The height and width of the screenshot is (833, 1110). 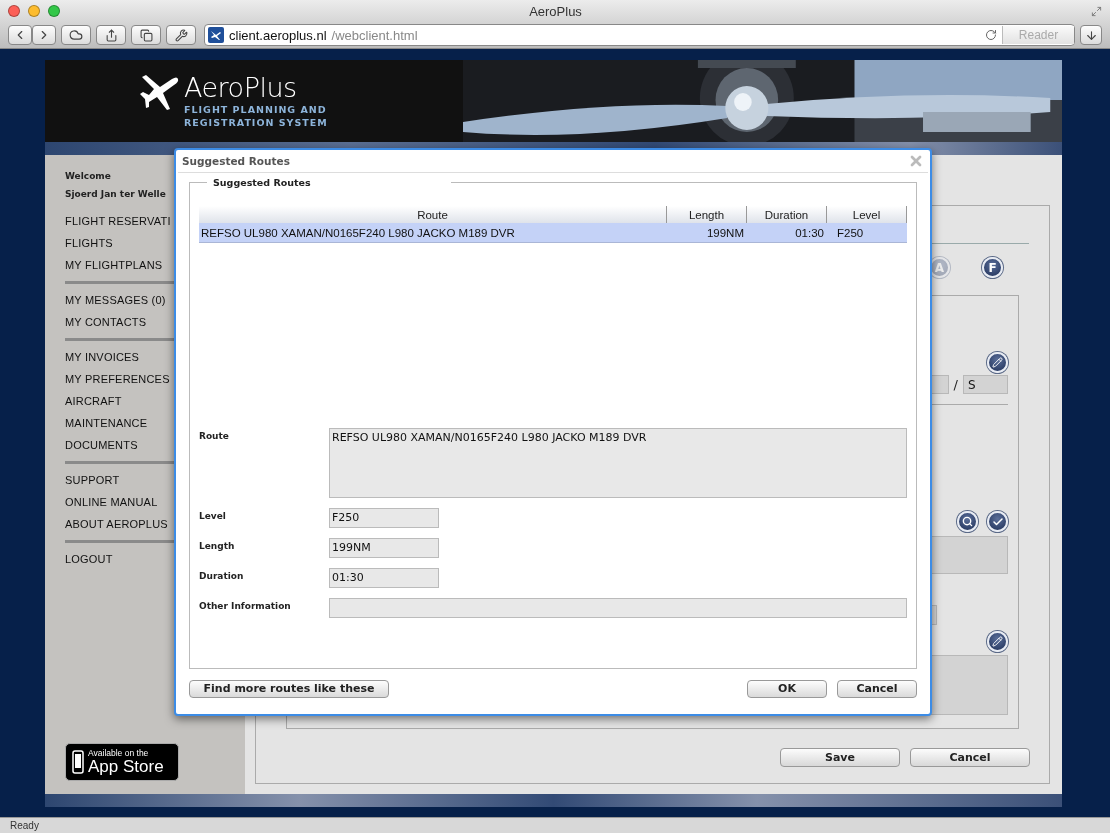 I want to click on menu-item: LOGOUT, so click(x=89, y=559).